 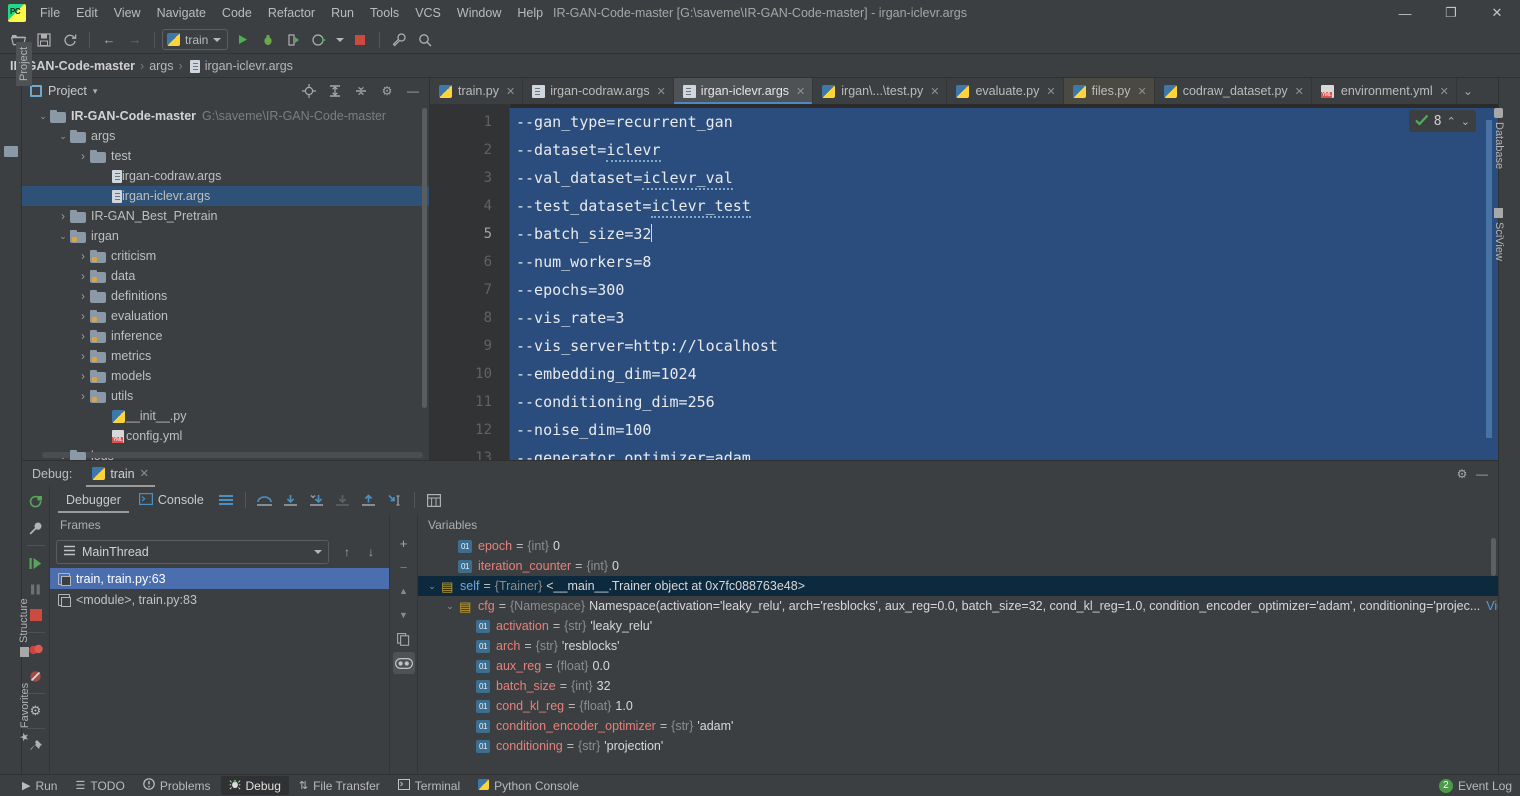 What do you see at coordinates (225, 336) in the screenshot?
I see `tree-row: › inference` at bounding box center [225, 336].